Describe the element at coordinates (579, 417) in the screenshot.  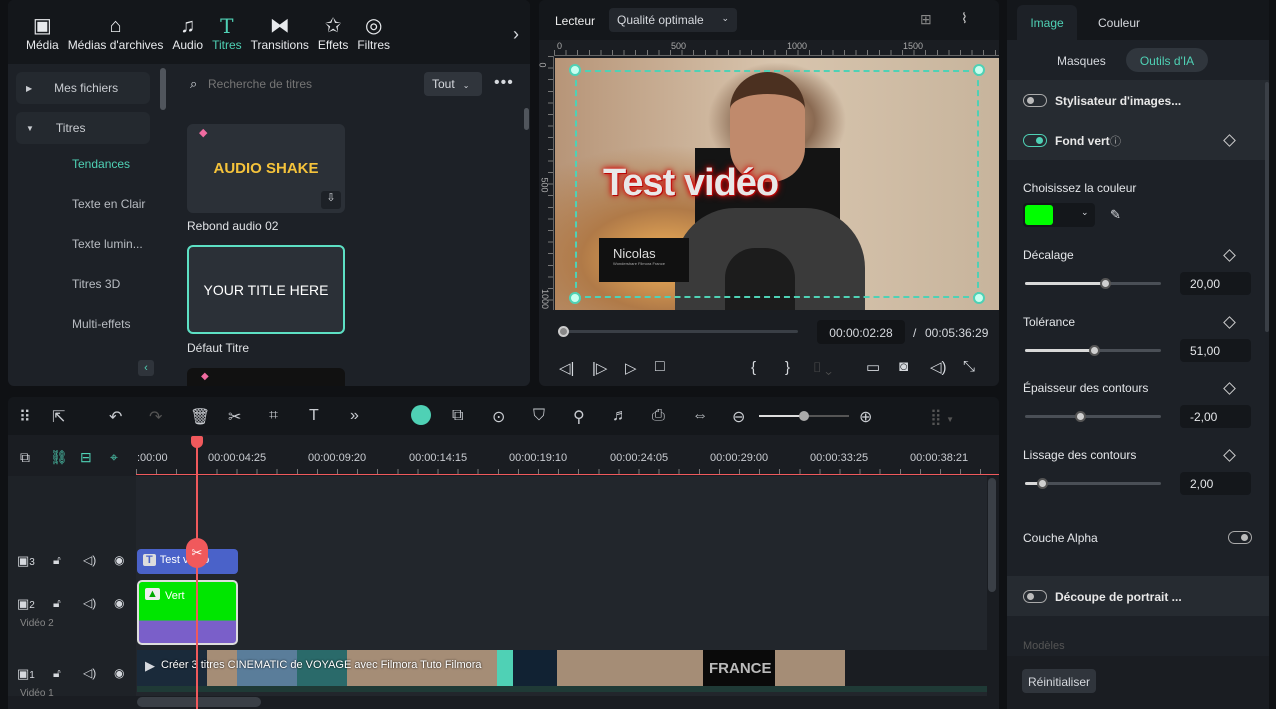
I see `microphone-icon: ⚲` at that location.